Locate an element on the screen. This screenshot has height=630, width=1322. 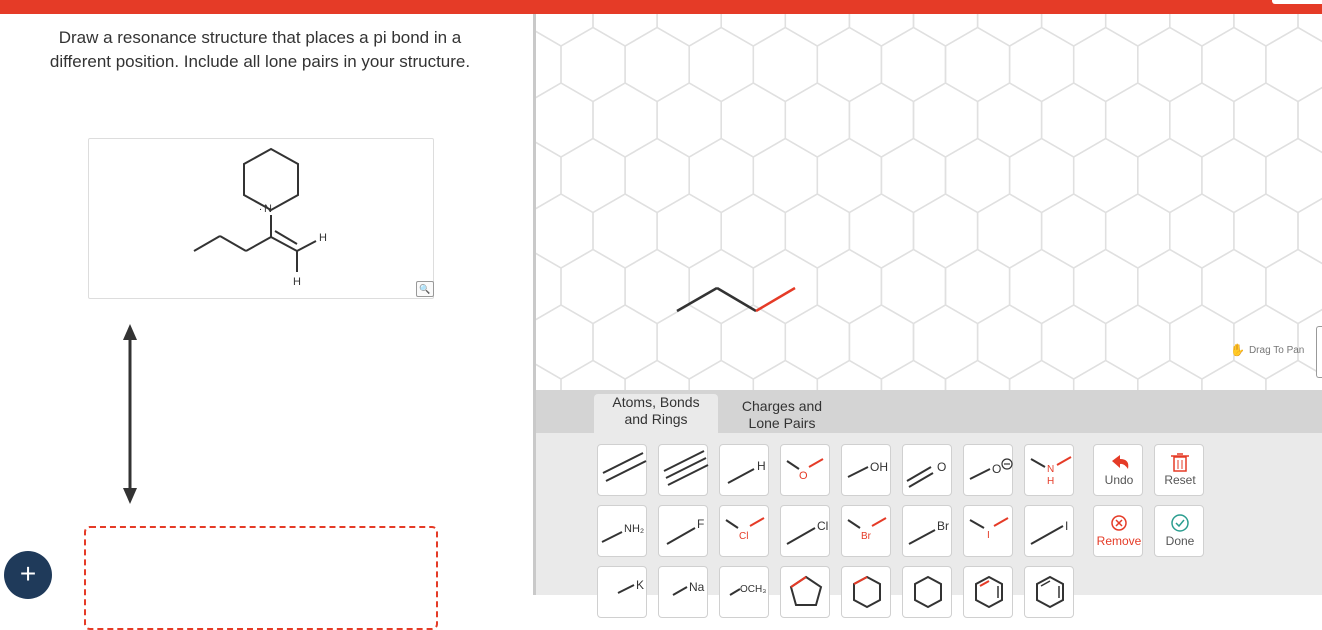
iodine-label: I is located at coordinates (1066, 526).